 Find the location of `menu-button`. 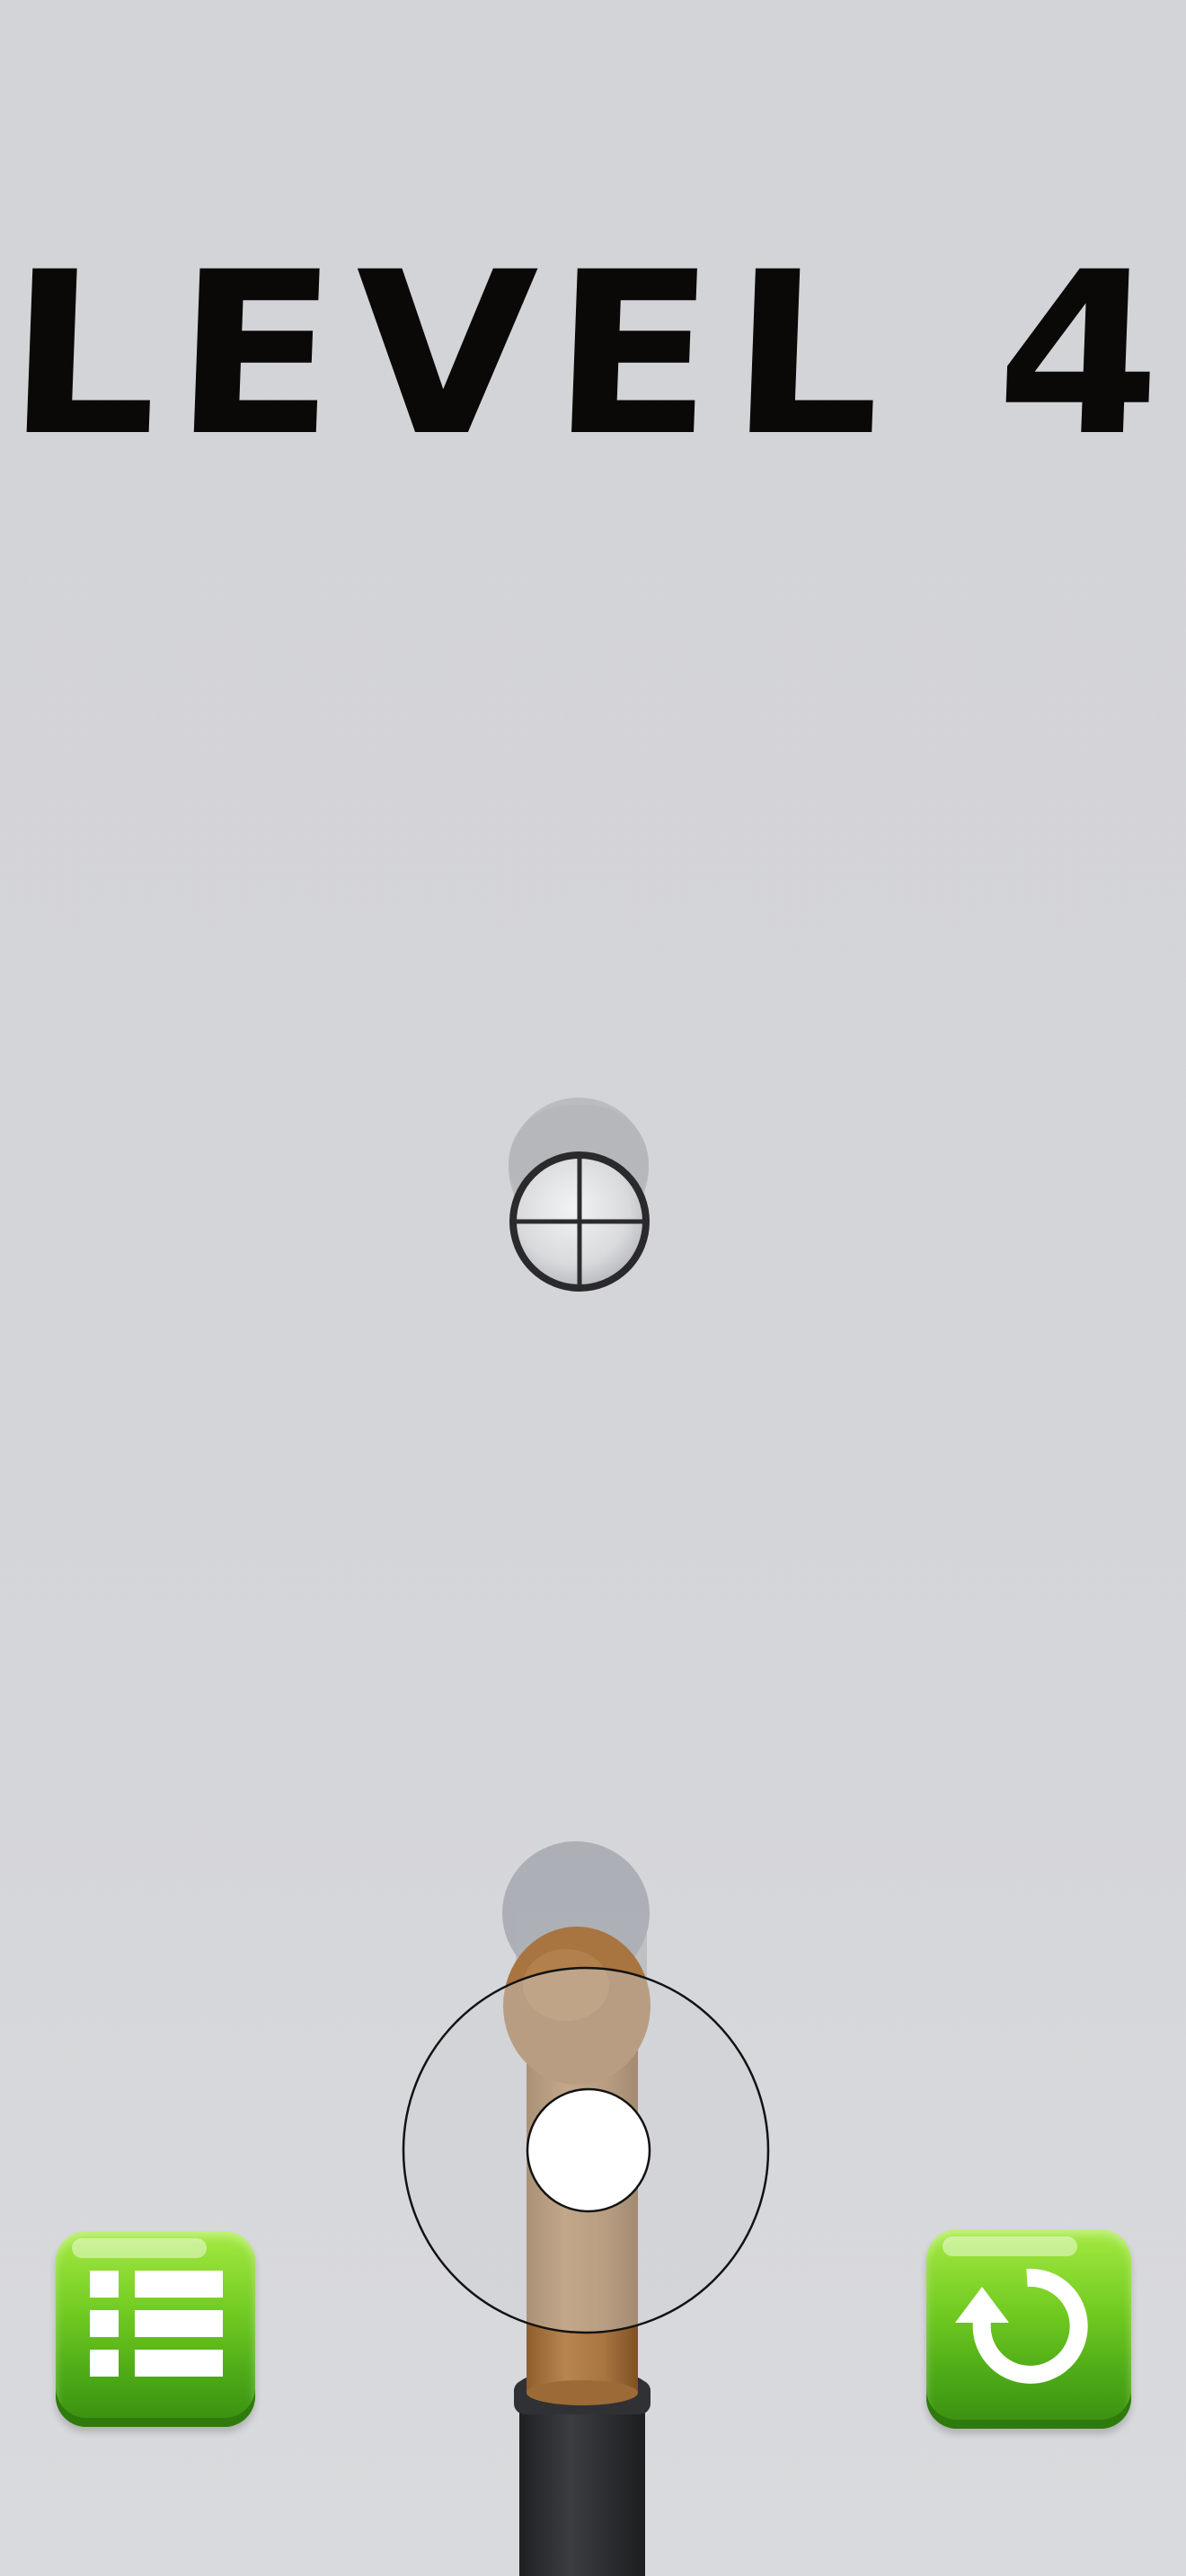

menu-button is located at coordinates (155, 2329).